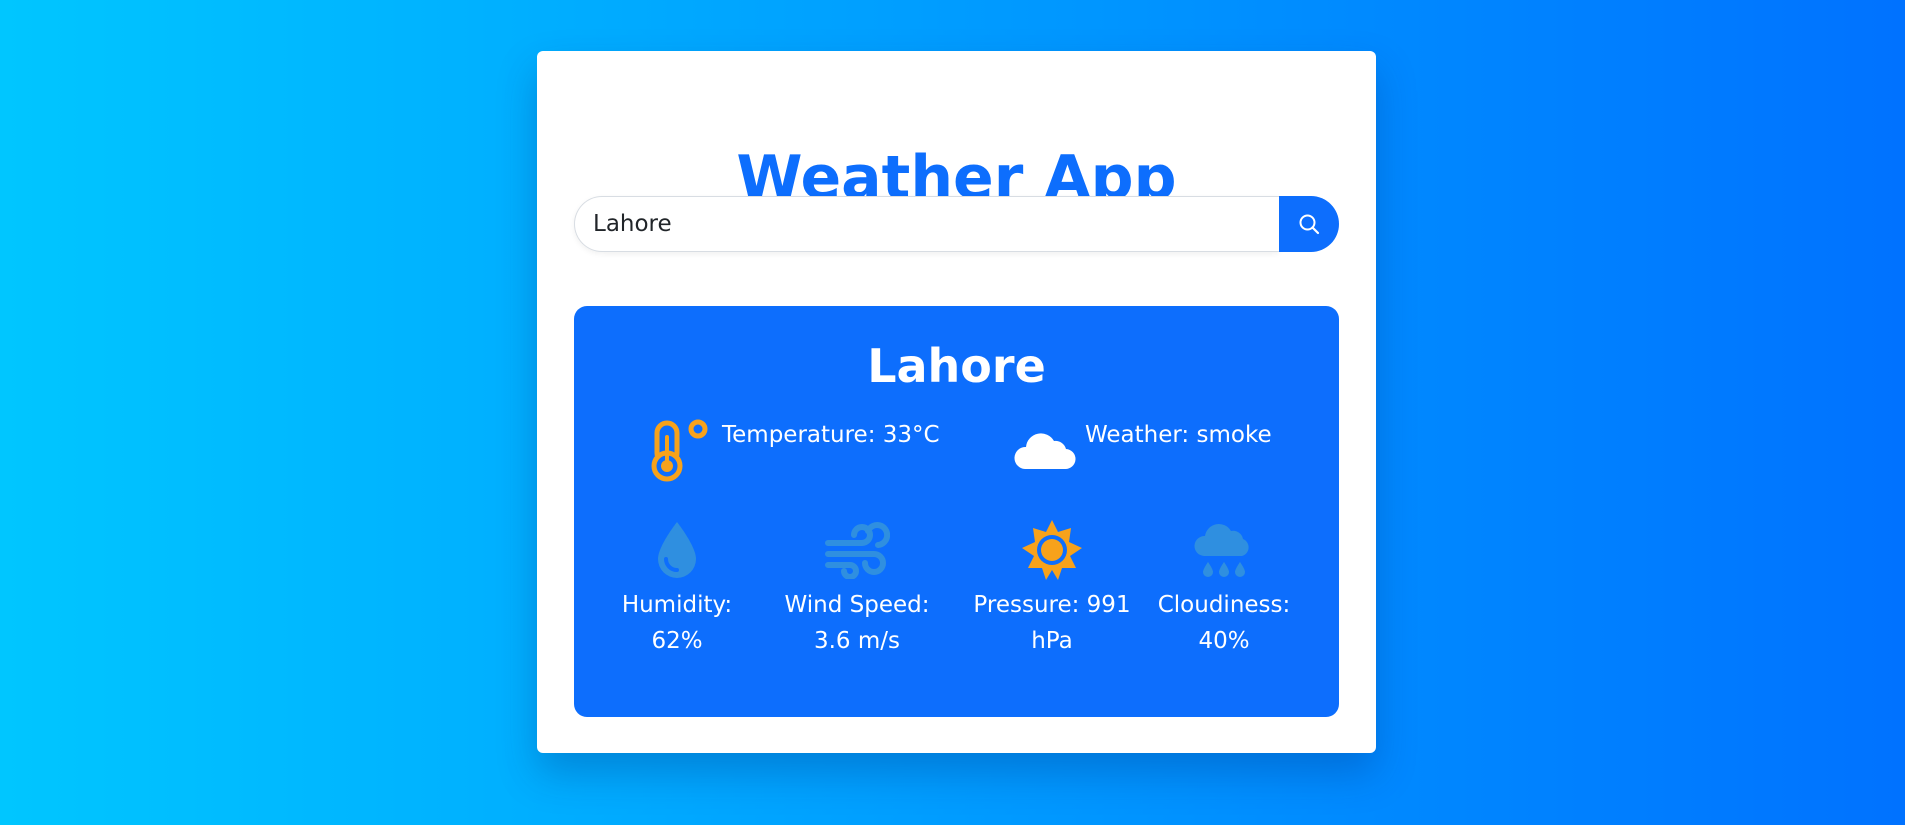  Describe the element at coordinates (677, 623) in the screenshot. I see `humidity-label: Humidity: 62%` at that location.